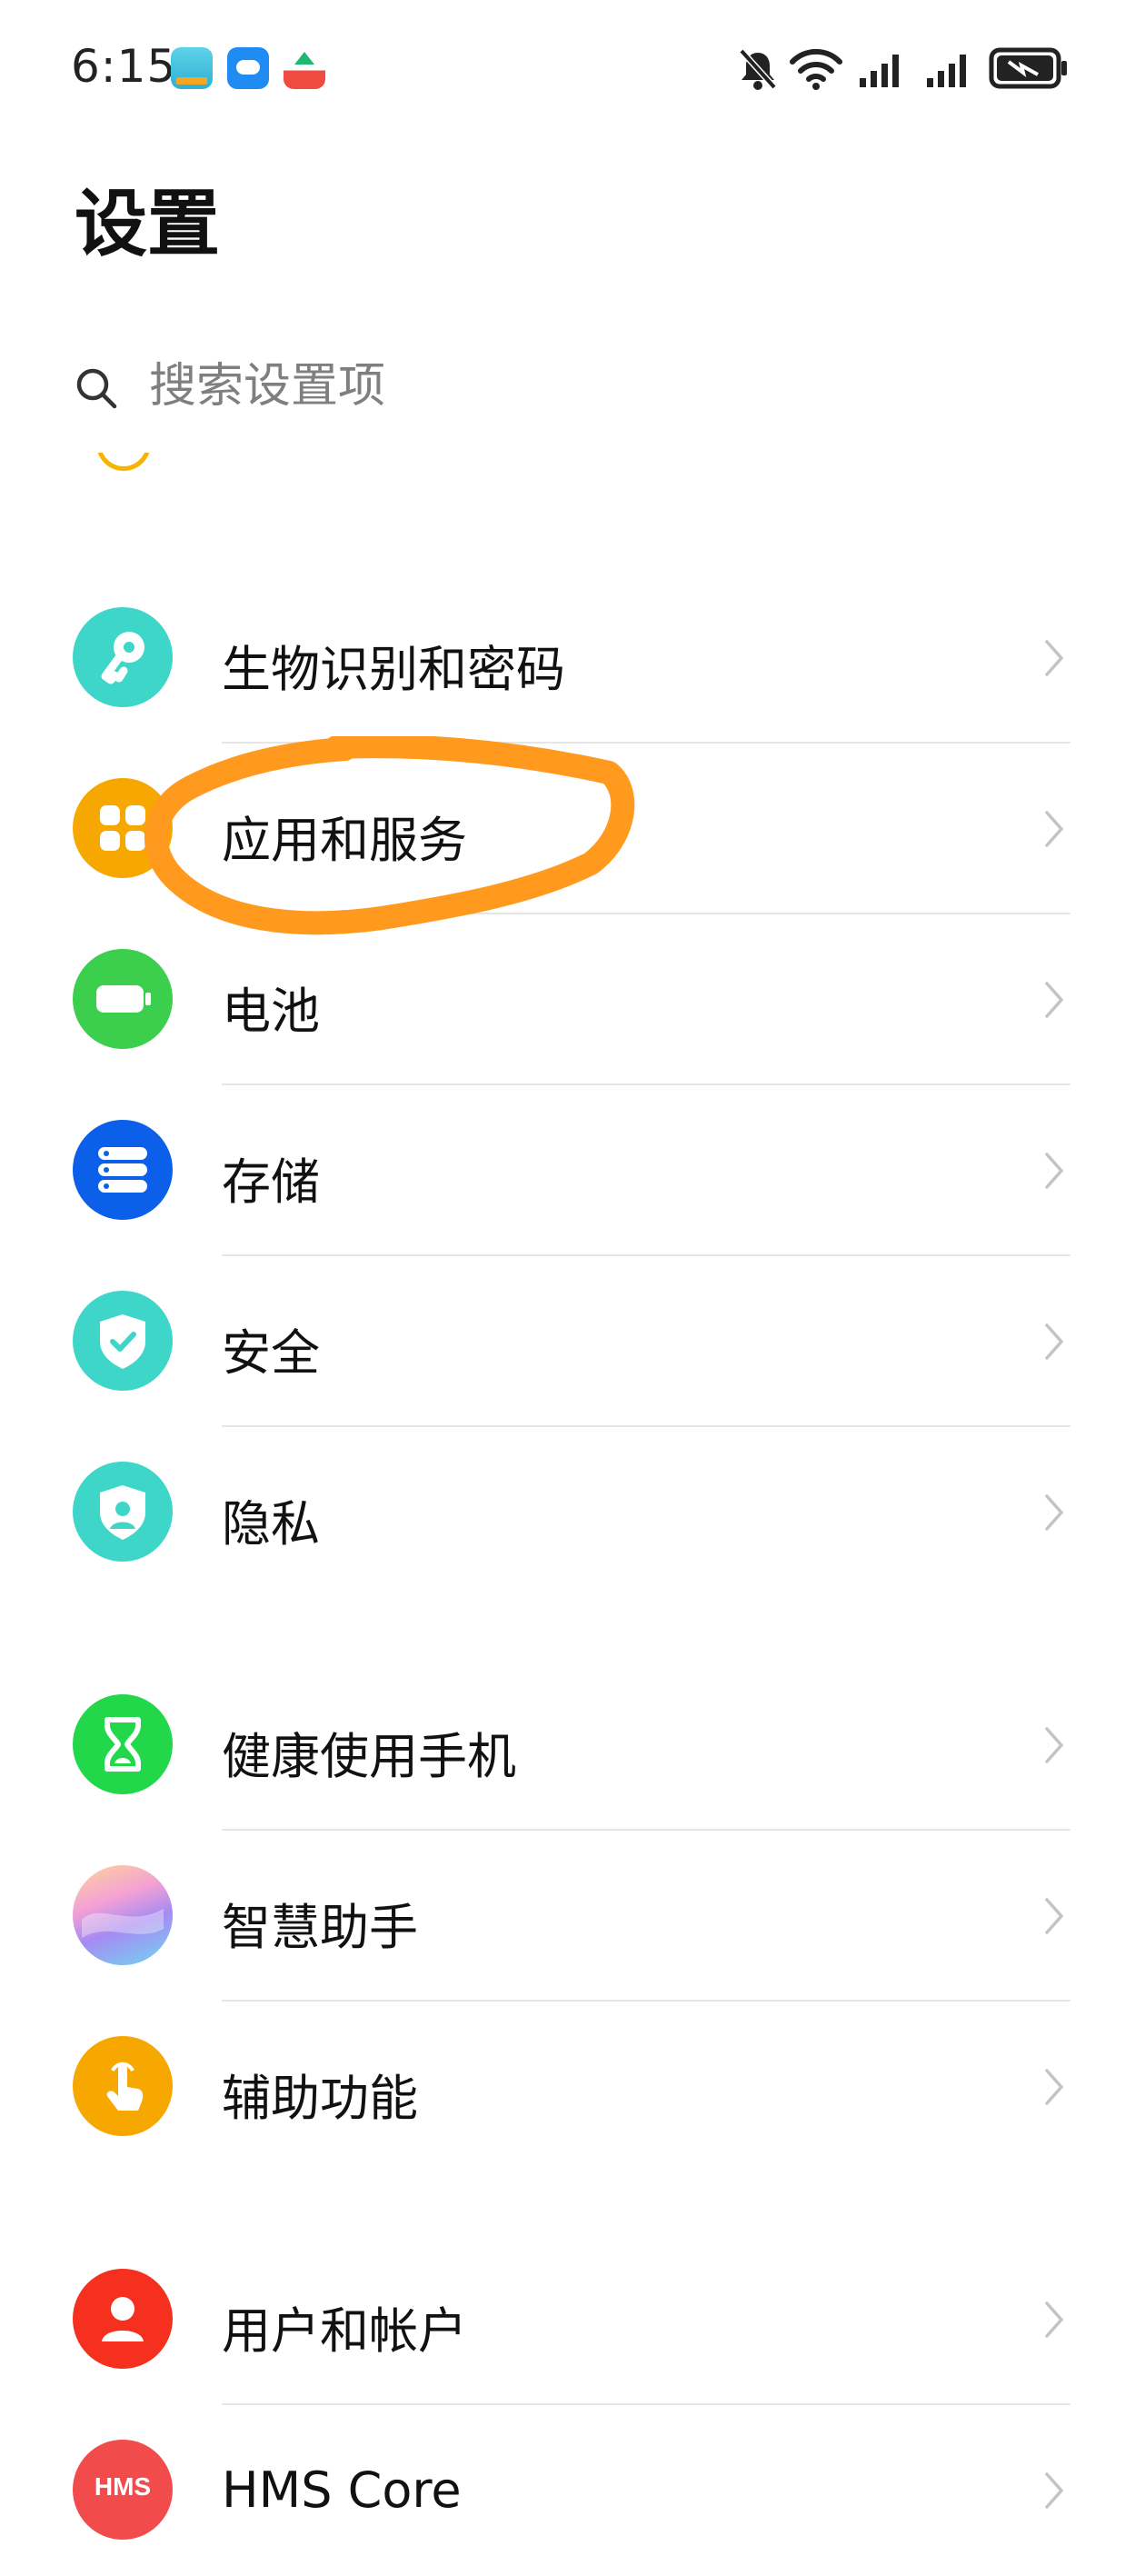 This screenshot has height=2576, width=1145. I want to click on settings-item-label: HMS Core, so click(342, 2490).